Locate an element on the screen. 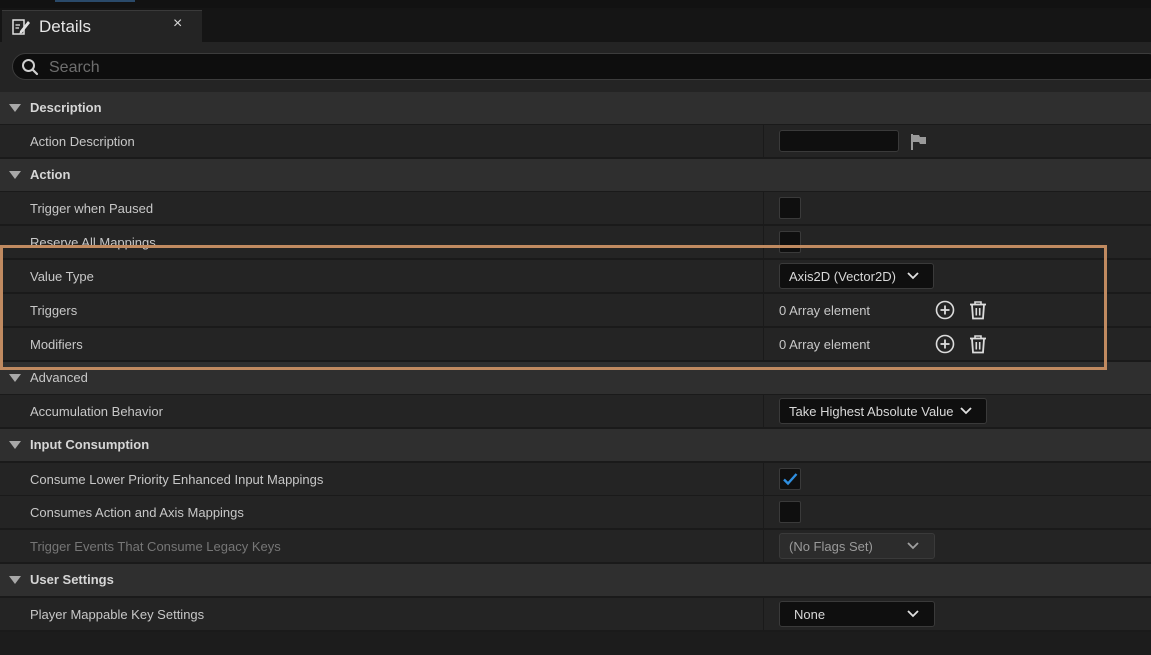 Image resolution: width=1151 pixels, height=655 pixels. row-trigger-when-paused: Trigger when Paused is located at coordinates (575, 208).